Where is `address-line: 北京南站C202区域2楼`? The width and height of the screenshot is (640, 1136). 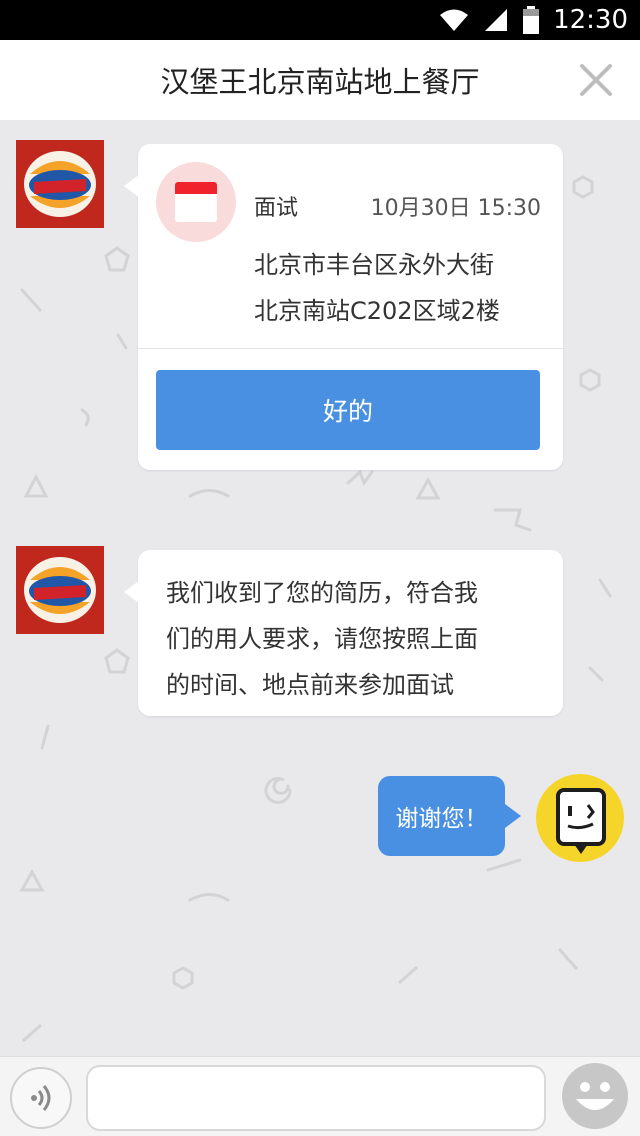 address-line: 北京南站C202区域2楼 is located at coordinates (377, 311).